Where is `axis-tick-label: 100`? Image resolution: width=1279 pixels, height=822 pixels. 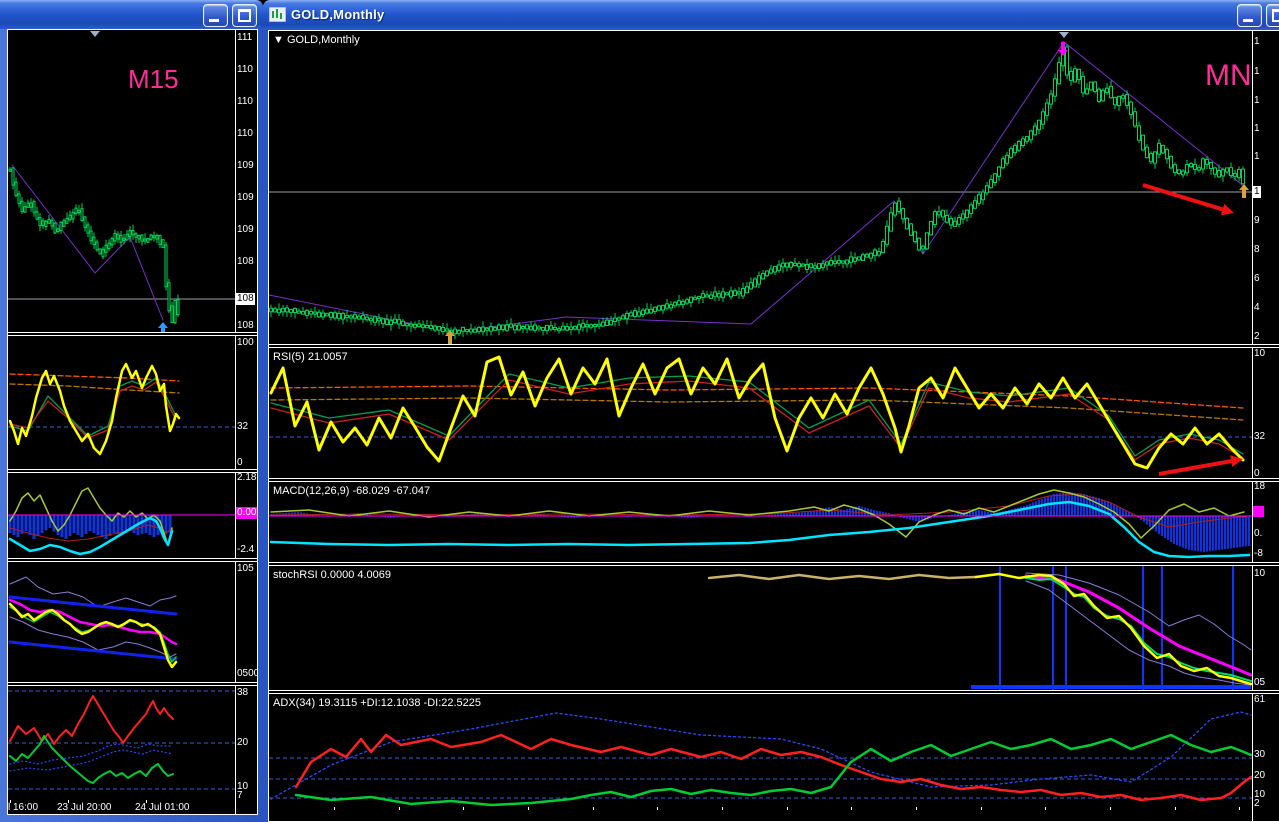 axis-tick-label: 100 is located at coordinates (245, 342).